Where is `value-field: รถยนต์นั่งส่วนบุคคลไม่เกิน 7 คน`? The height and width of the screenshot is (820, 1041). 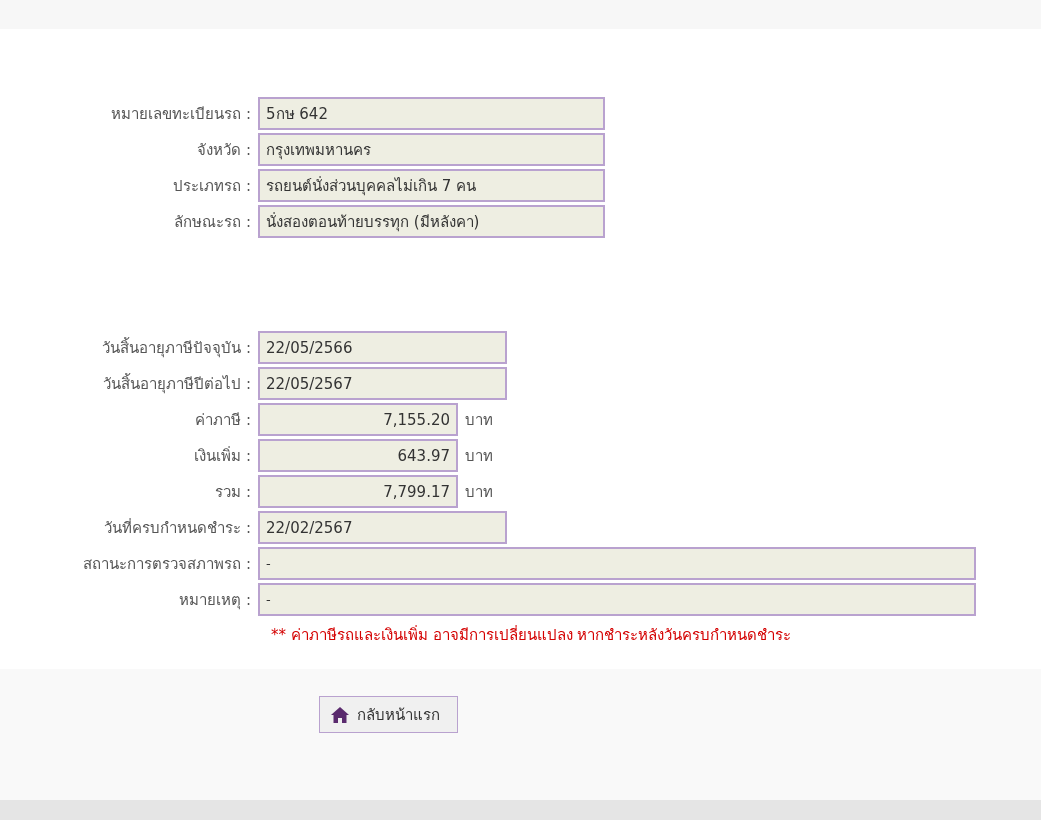
value-field: รถยนต์นั่งส่วนบุคคลไม่เกิน 7 คน is located at coordinates (431, 185).